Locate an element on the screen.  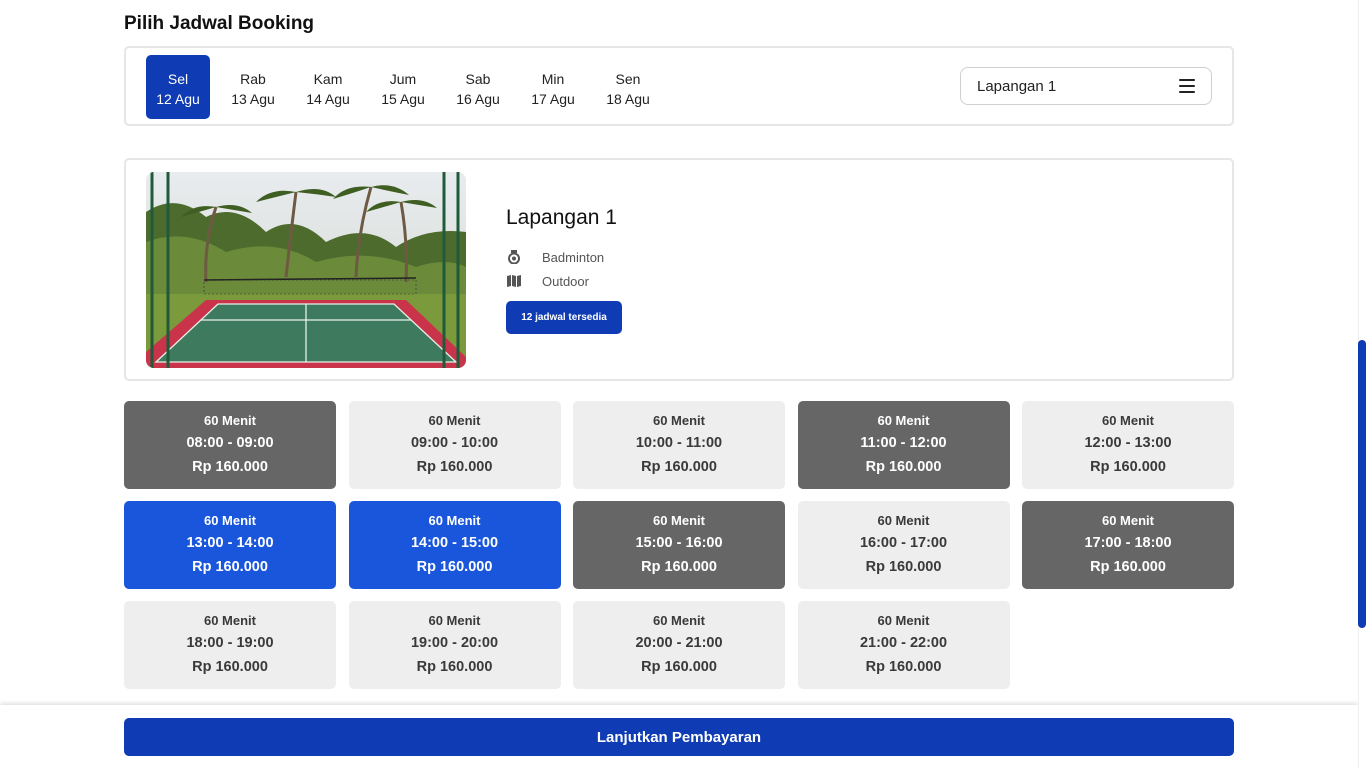
court-image is located at coordinates (306, 270).